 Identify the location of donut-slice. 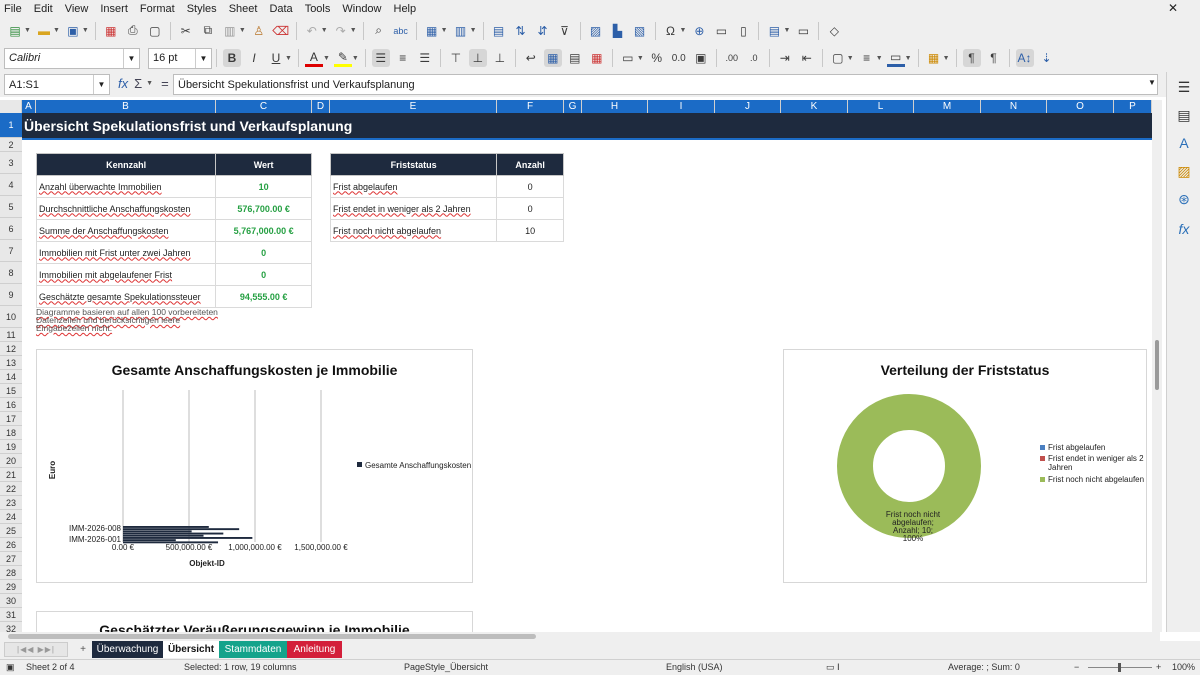
(909, 466).